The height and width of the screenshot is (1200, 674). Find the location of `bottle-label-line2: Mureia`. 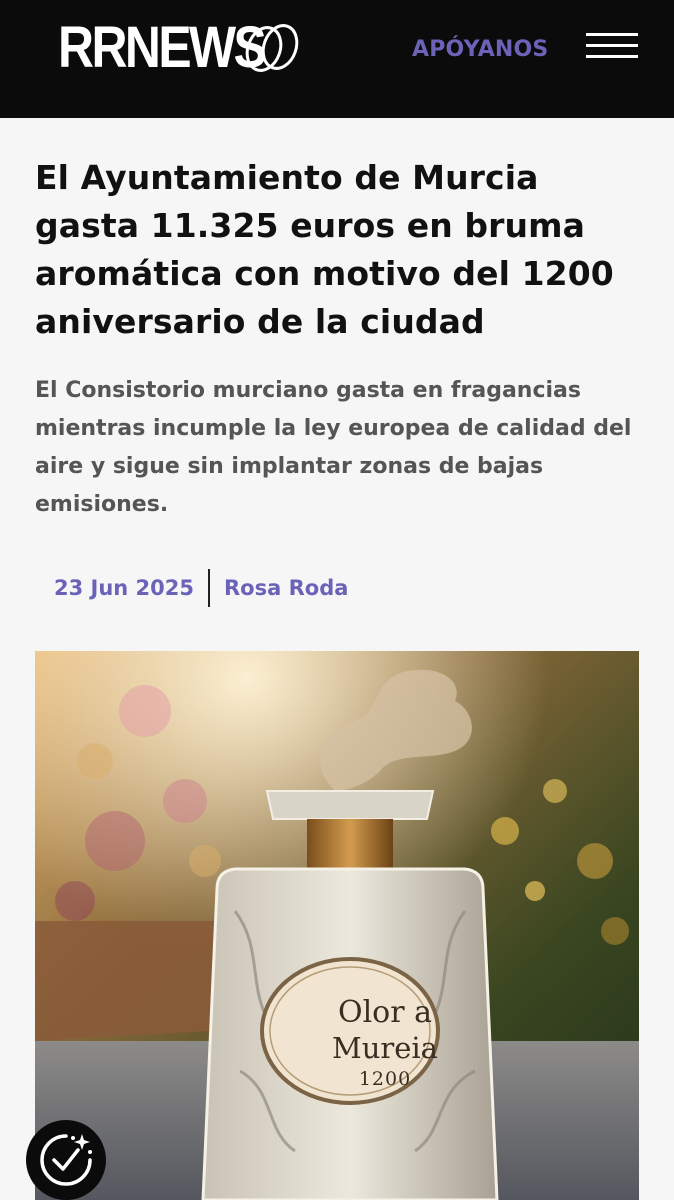

bottle-label-line2: Mureia is located at coordinates (385, 1048).